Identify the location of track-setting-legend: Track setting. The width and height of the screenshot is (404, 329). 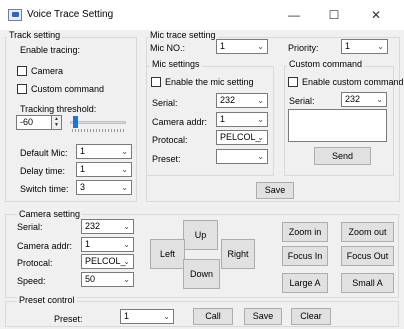
(35, 35).